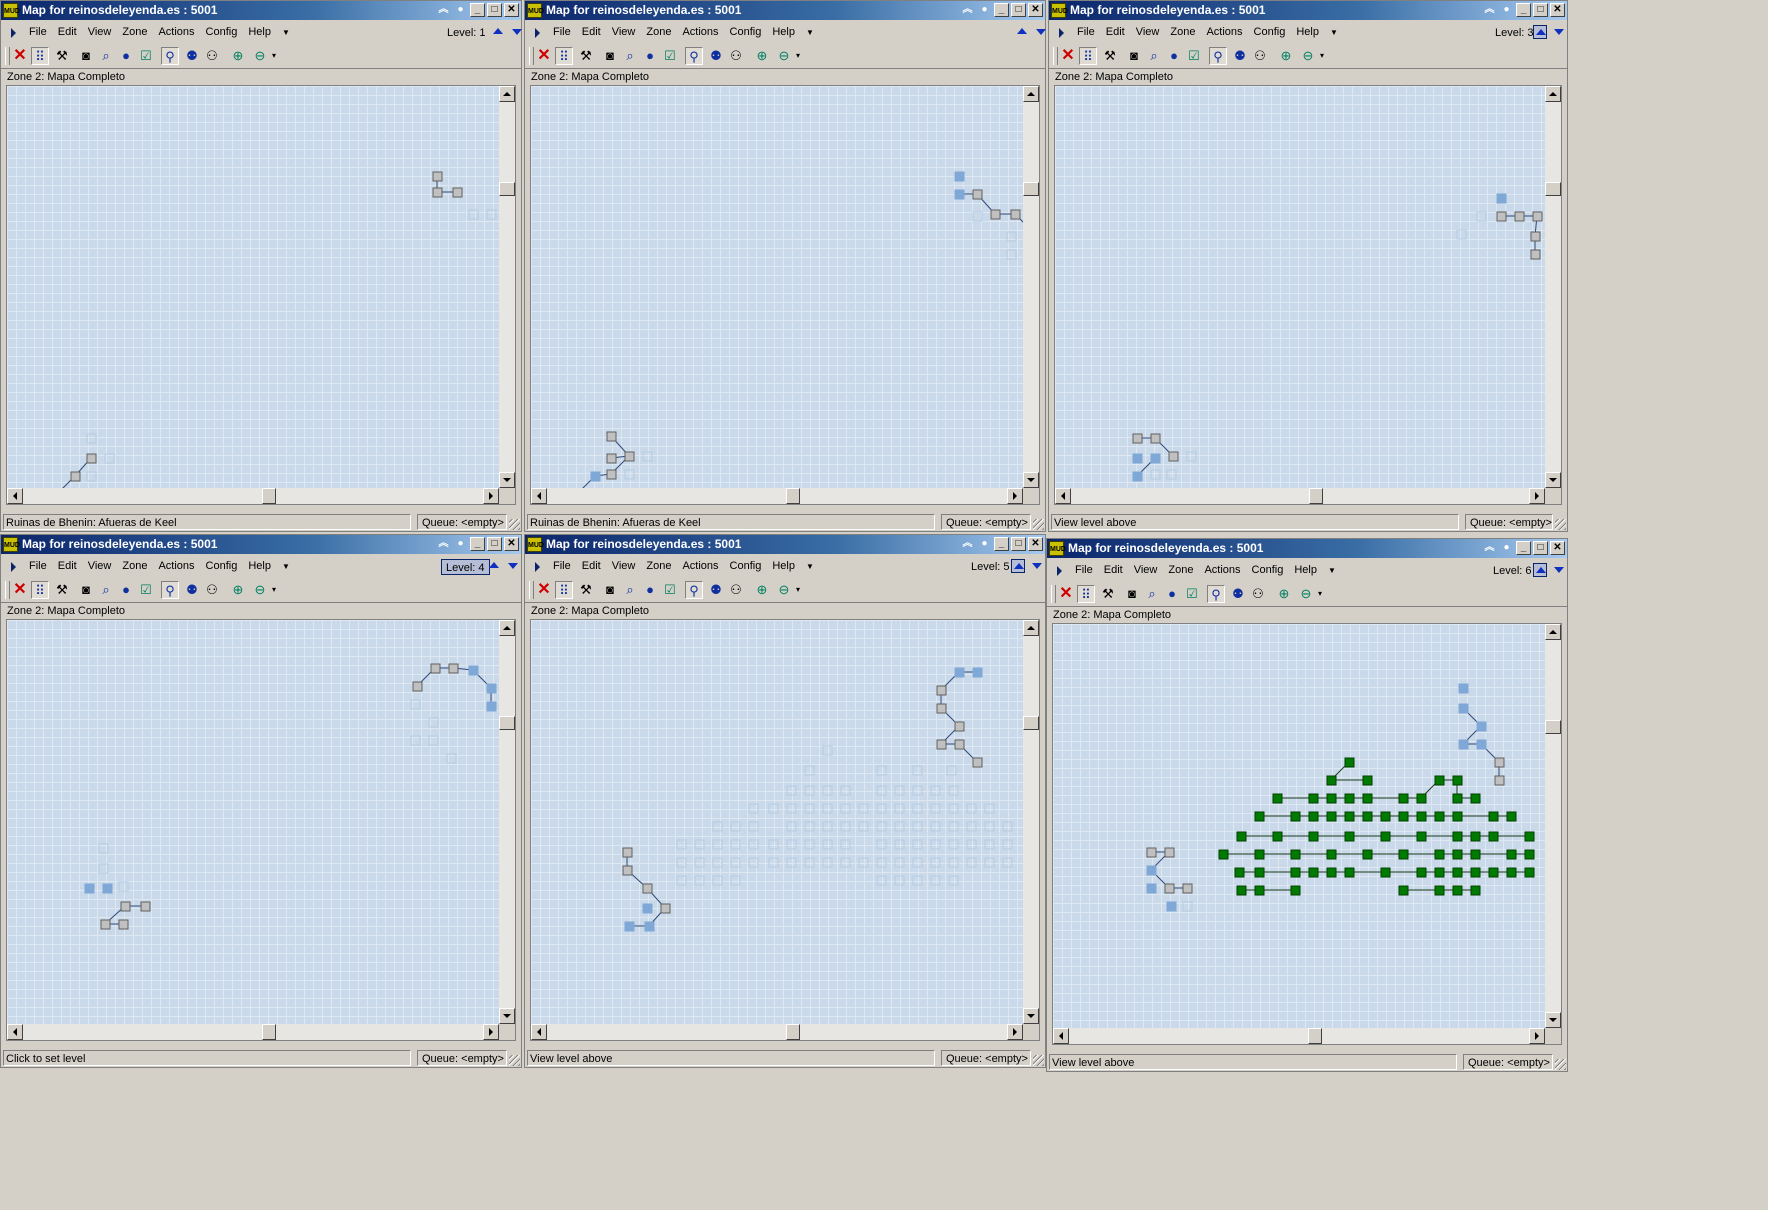 Image resolution: width=1768 pixels, height=1210 pixels. What do you see at coordinates (1031, 723) in the screenshot?
I see `vertical-scroll-thumb` at bounding box center [1031, 723].